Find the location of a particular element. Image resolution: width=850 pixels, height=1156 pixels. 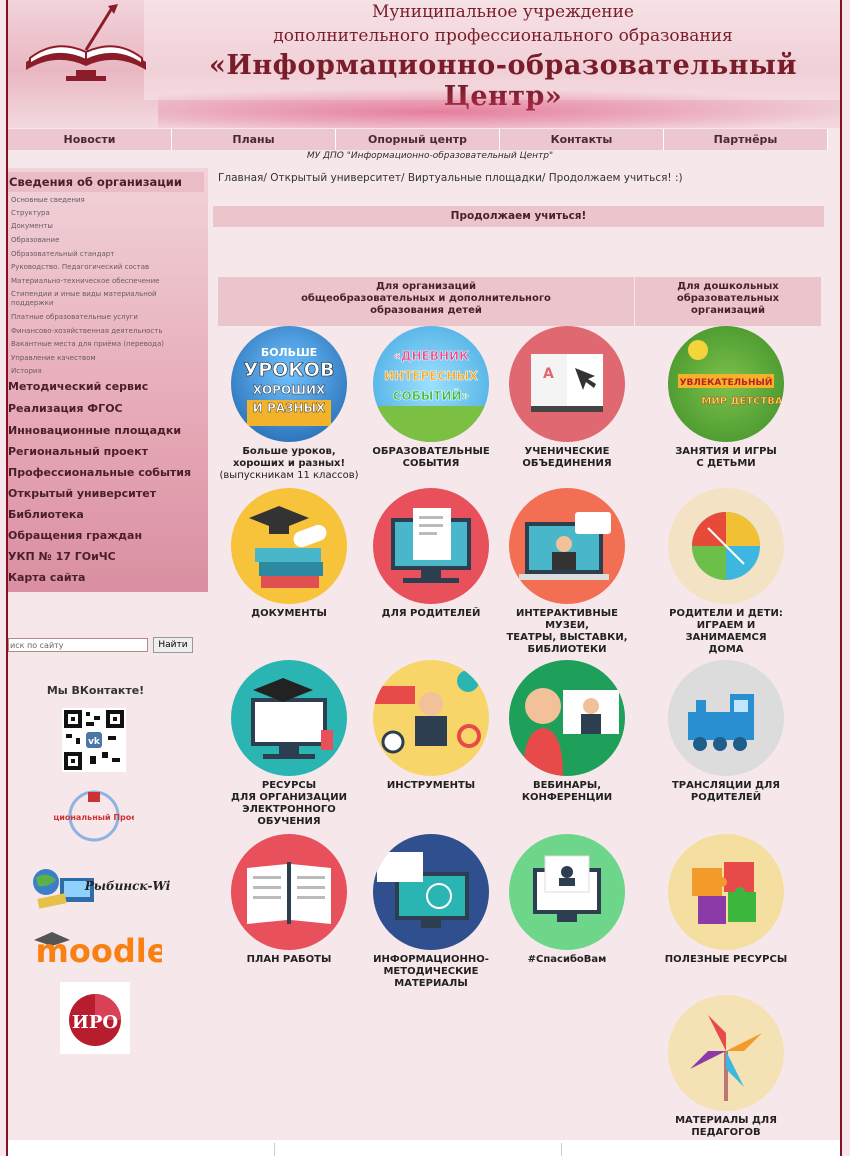

tile-work-plan: ПЛАН РАБОТЫ is located at coordinates (289, 900).